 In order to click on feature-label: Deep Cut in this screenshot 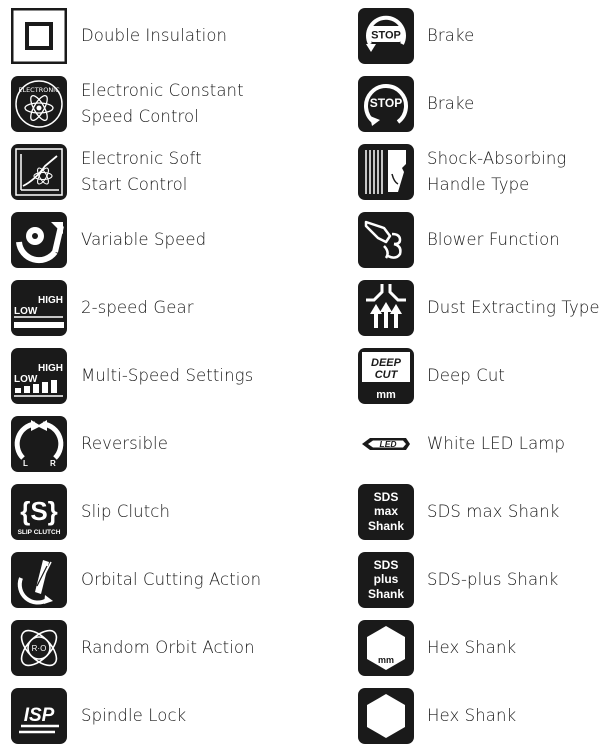, I will do `click(466, 375)`.